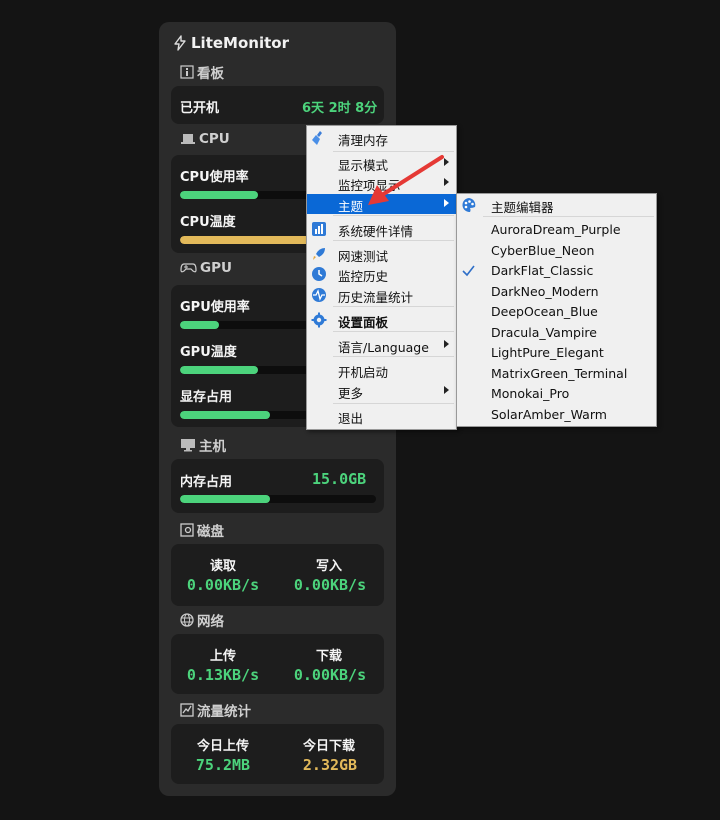  What do you see at coordinates (202, 530) in the screenshot?
I see `disk-section-title: 磁盘` at bounding box center [202, 530].